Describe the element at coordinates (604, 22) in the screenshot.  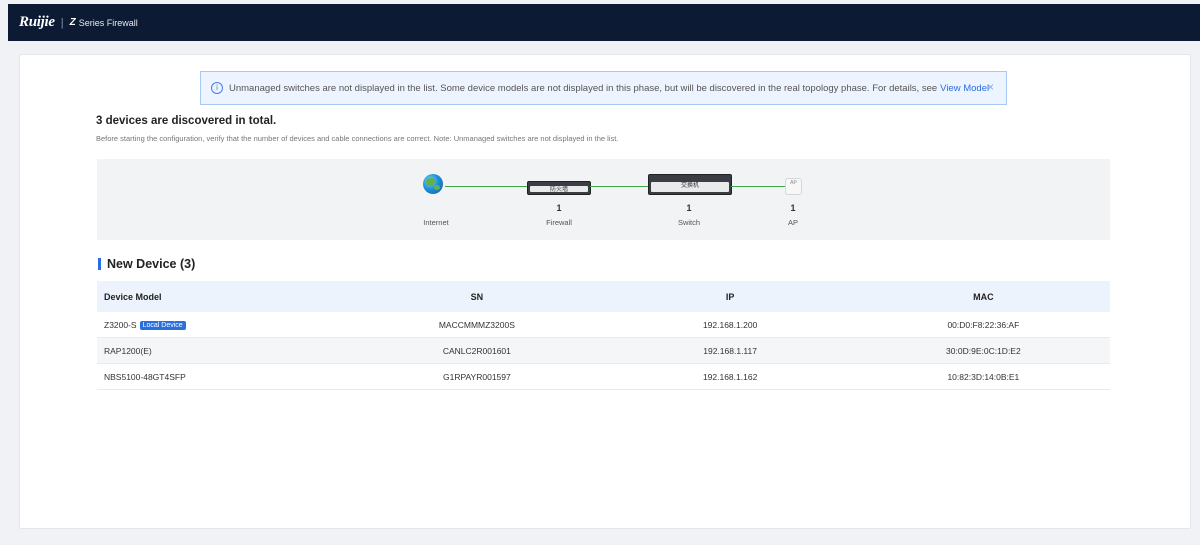
I see `top-navigation-bar: Ruijie | Z Series Firewall` at that location.